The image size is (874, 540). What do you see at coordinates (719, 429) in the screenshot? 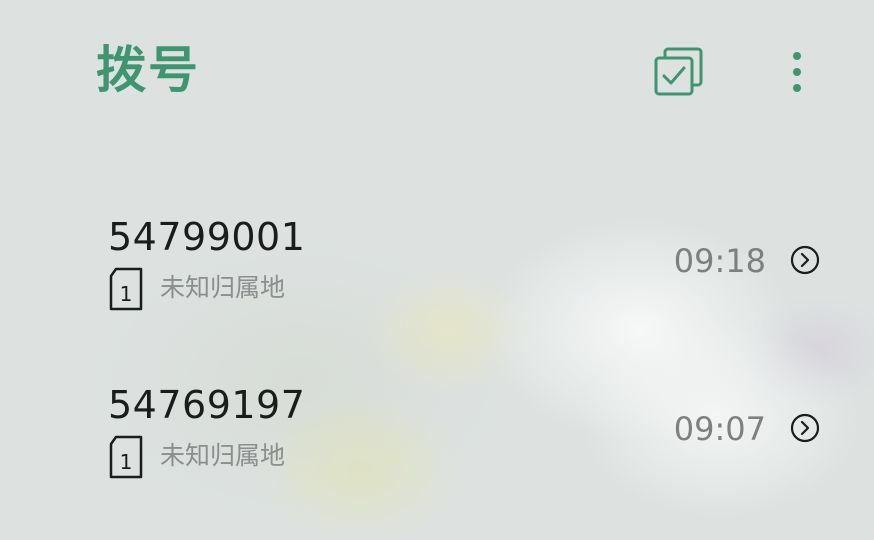
I see `call-time: 09:07` at bounding box center [719, 429].